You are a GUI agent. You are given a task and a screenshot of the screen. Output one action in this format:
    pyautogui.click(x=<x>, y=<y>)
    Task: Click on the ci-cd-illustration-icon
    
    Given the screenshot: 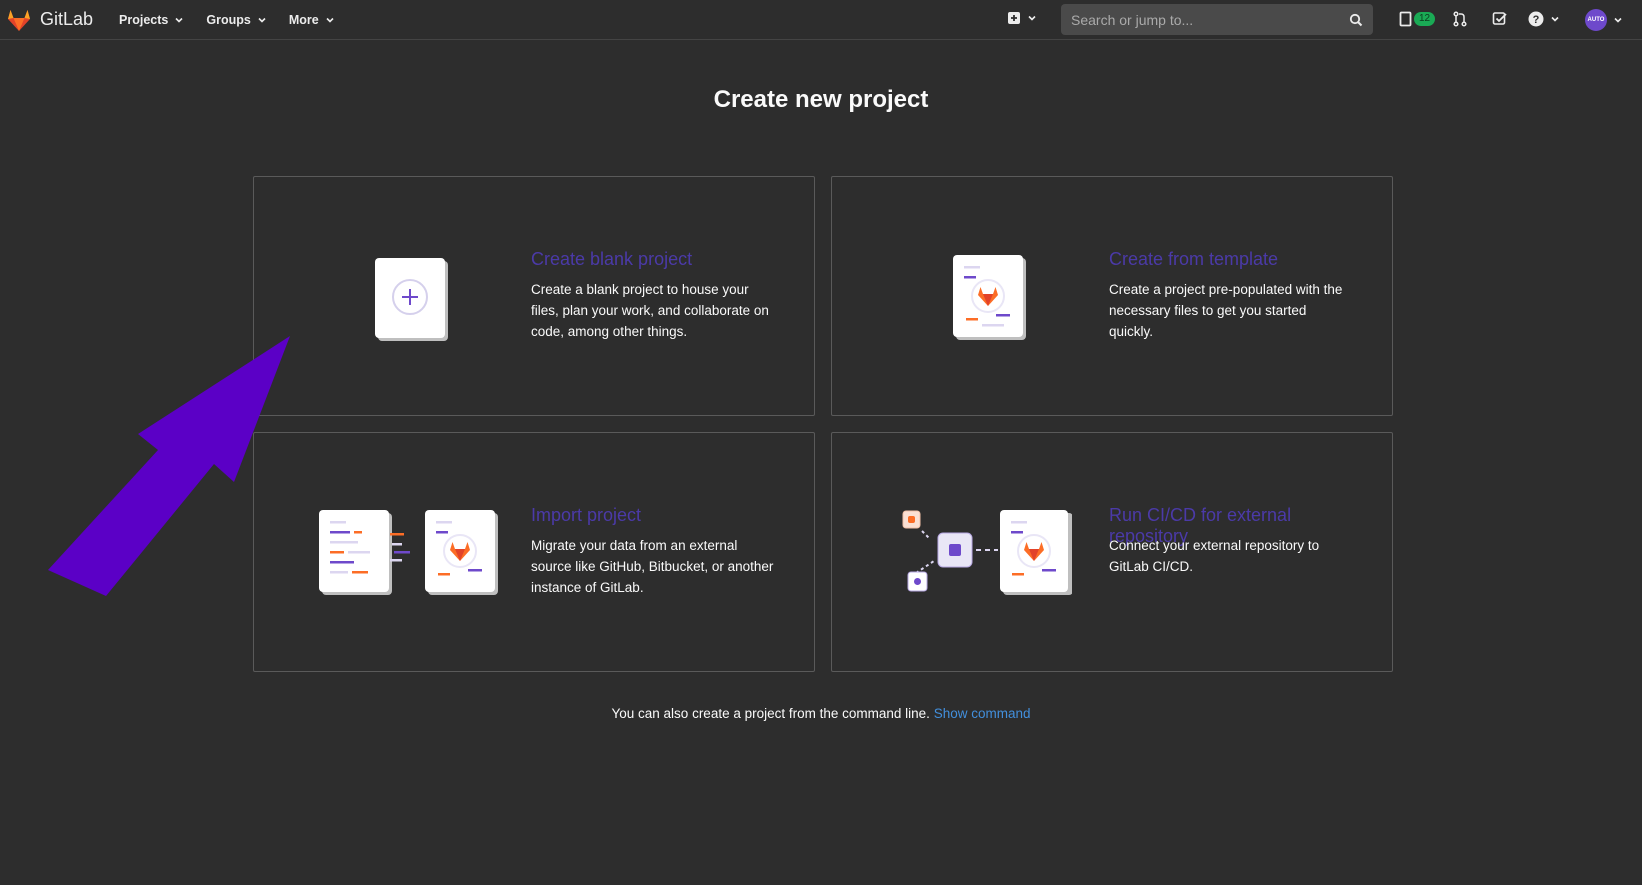 What is the action you would take?
    pyautogui.click(x=987, y=552)
    